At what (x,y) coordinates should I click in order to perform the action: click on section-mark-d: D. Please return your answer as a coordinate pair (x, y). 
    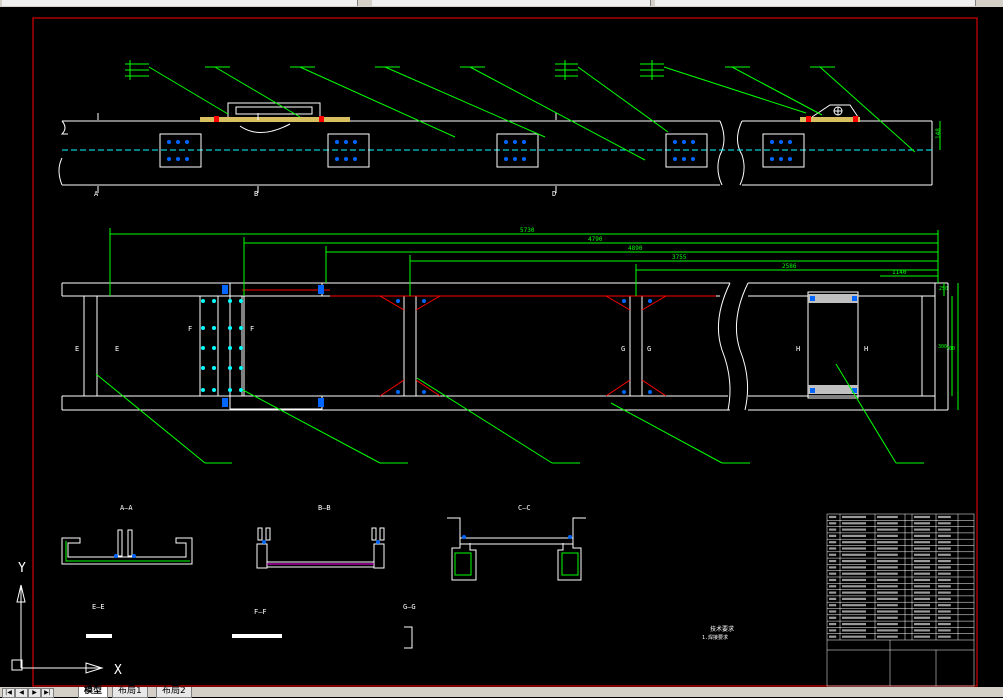
    Looking at the image, I should click on (554, 194).